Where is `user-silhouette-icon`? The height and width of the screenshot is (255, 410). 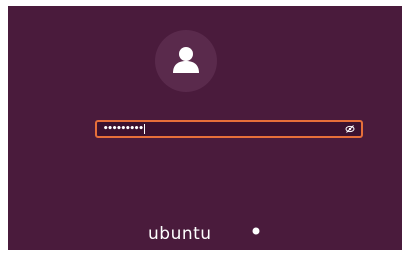
user-silhouette-icon is located at coordinates (186, 60).